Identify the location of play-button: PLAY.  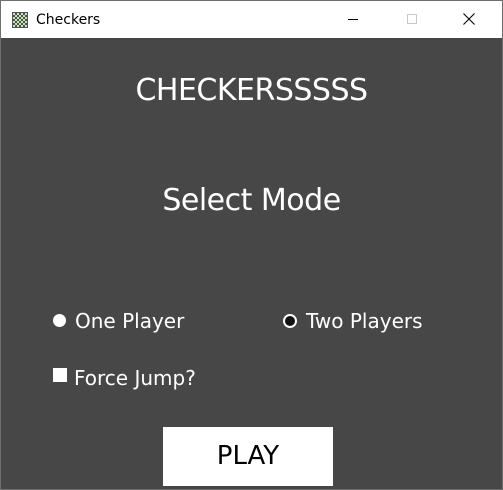
(248, 456).